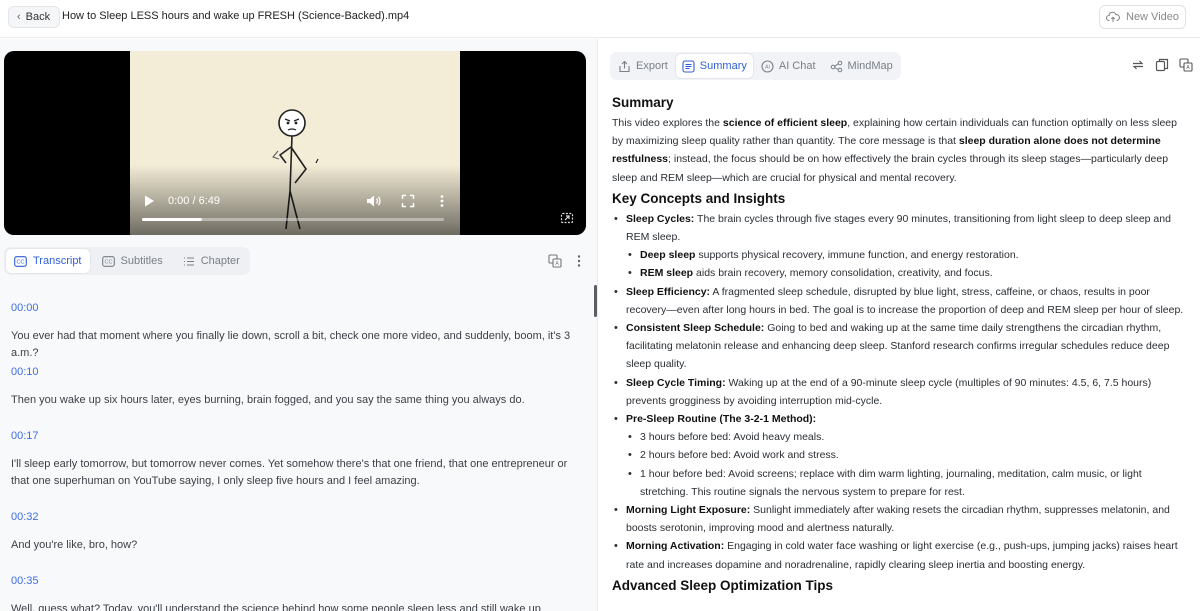 Image resolution: width=1200 pixels, height=611 pixels. I want to click on transcript-timestamp: 00:00, so click(291, 308).